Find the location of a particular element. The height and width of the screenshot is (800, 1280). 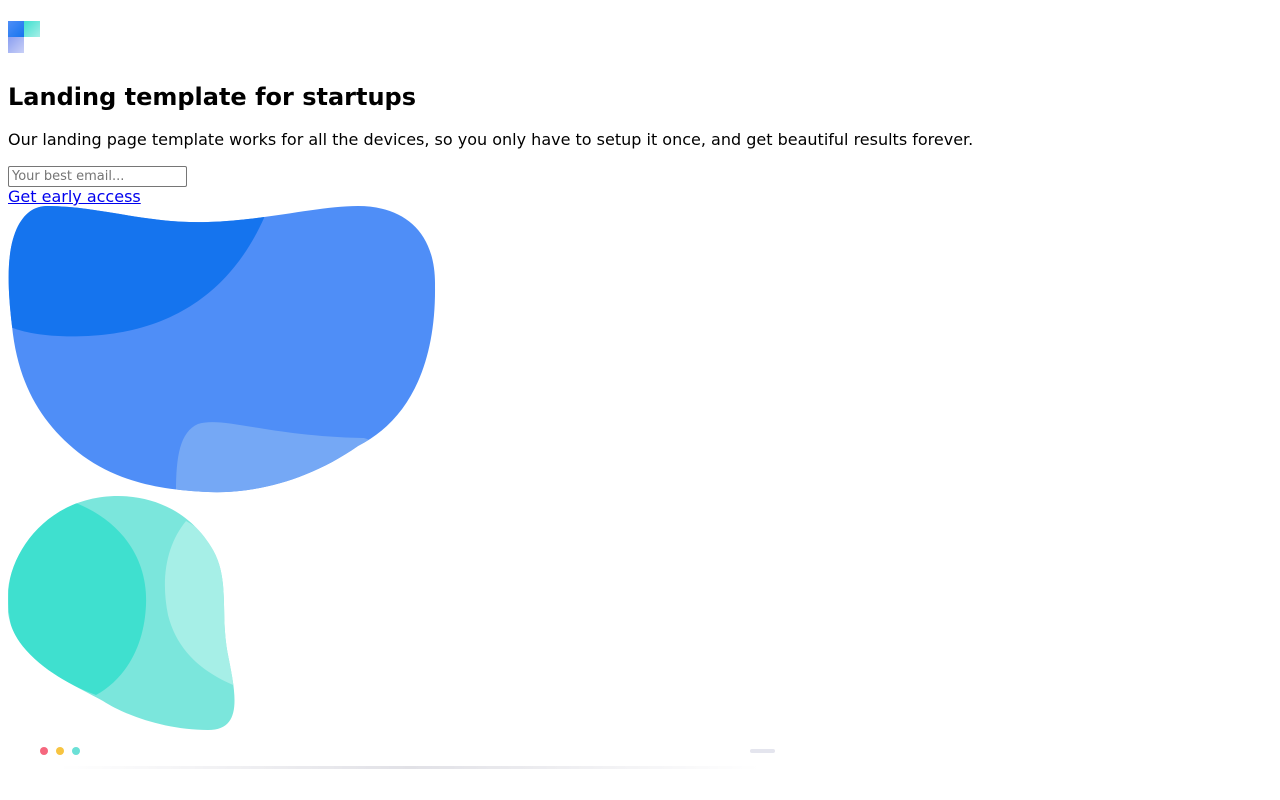

window-dot-yellow is located at coordinates (60, 751).